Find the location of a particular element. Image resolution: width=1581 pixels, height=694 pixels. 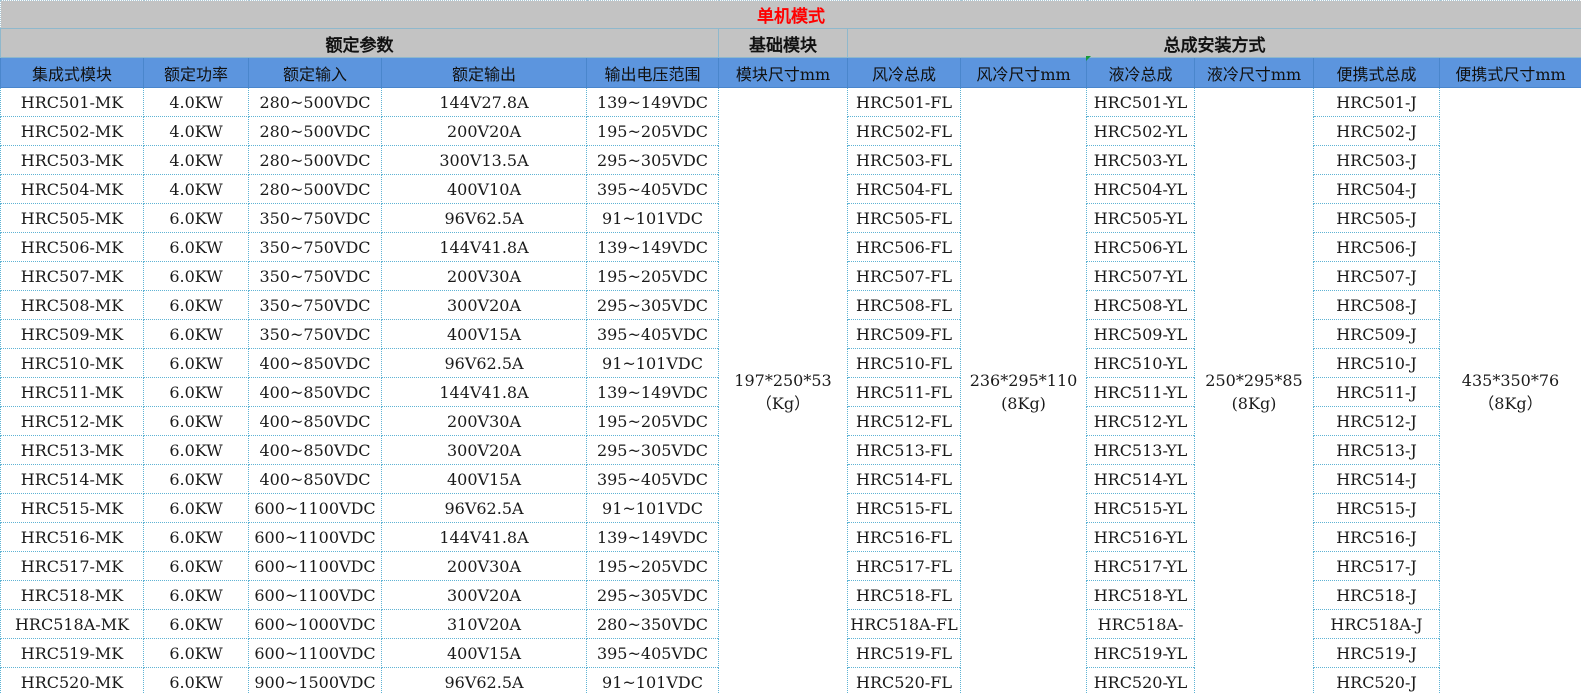

cell-portable-assembly: HRC518A-J is located at coordinates (1376, 624).